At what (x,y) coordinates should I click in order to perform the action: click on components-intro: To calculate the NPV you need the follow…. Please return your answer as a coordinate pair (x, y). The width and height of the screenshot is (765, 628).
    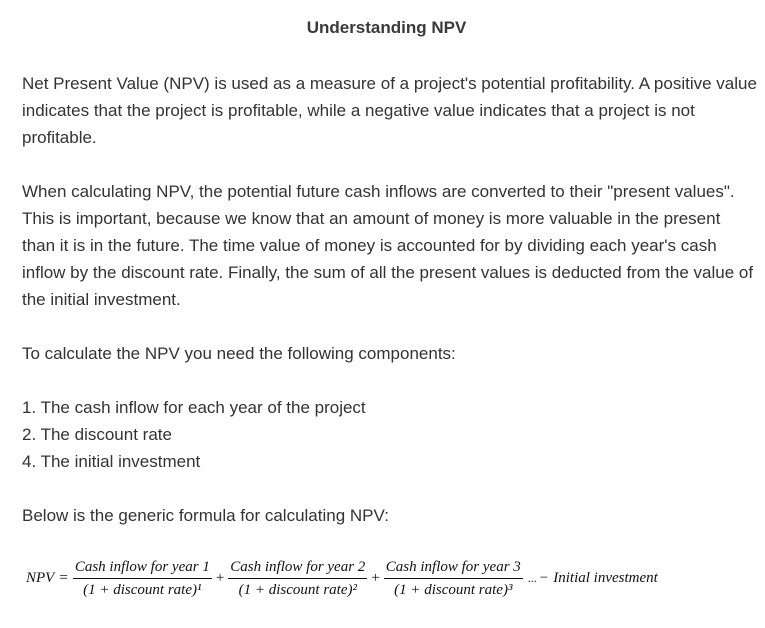
    Looking at the image, I should click on (239, 353).